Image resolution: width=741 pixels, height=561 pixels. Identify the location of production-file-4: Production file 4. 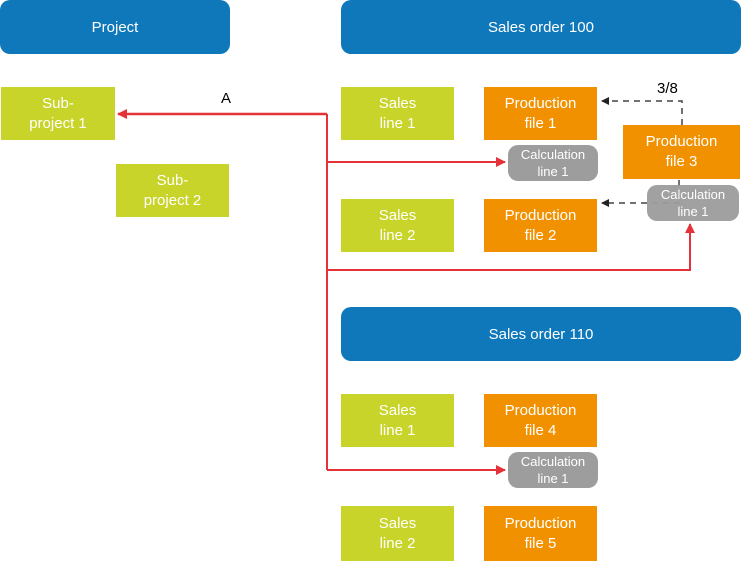
(540, 420).